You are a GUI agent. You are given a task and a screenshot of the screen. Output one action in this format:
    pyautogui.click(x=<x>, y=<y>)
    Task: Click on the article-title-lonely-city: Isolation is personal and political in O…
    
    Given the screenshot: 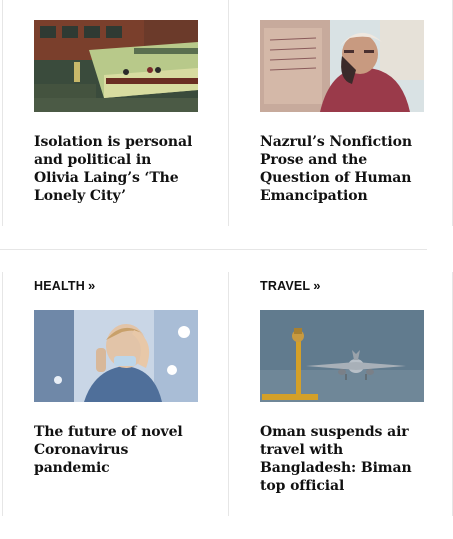 What is the action you would take?
    pyautogui.click(x=116, y=169)
    